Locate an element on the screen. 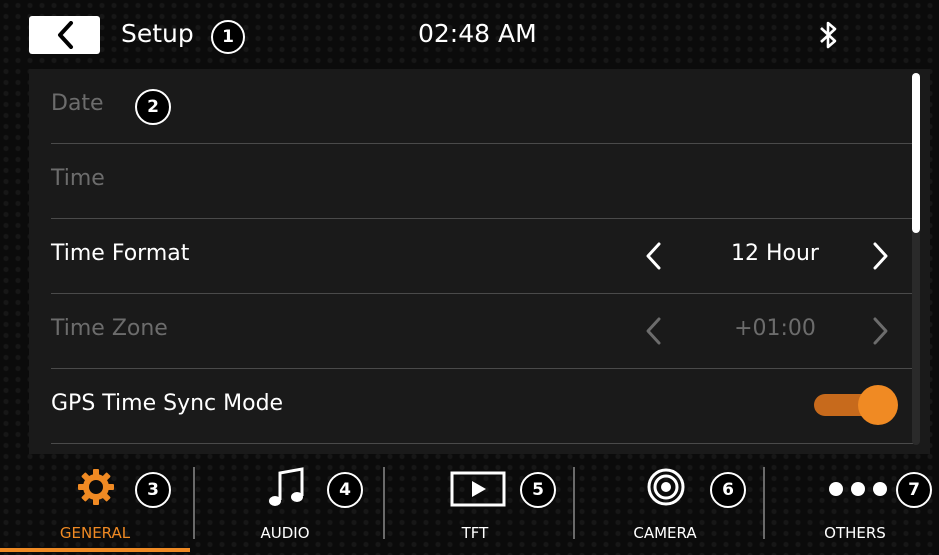 Image resolution: width=939 pixels, height=555 pixels. gear-icon is located at coordinates (96, 487).